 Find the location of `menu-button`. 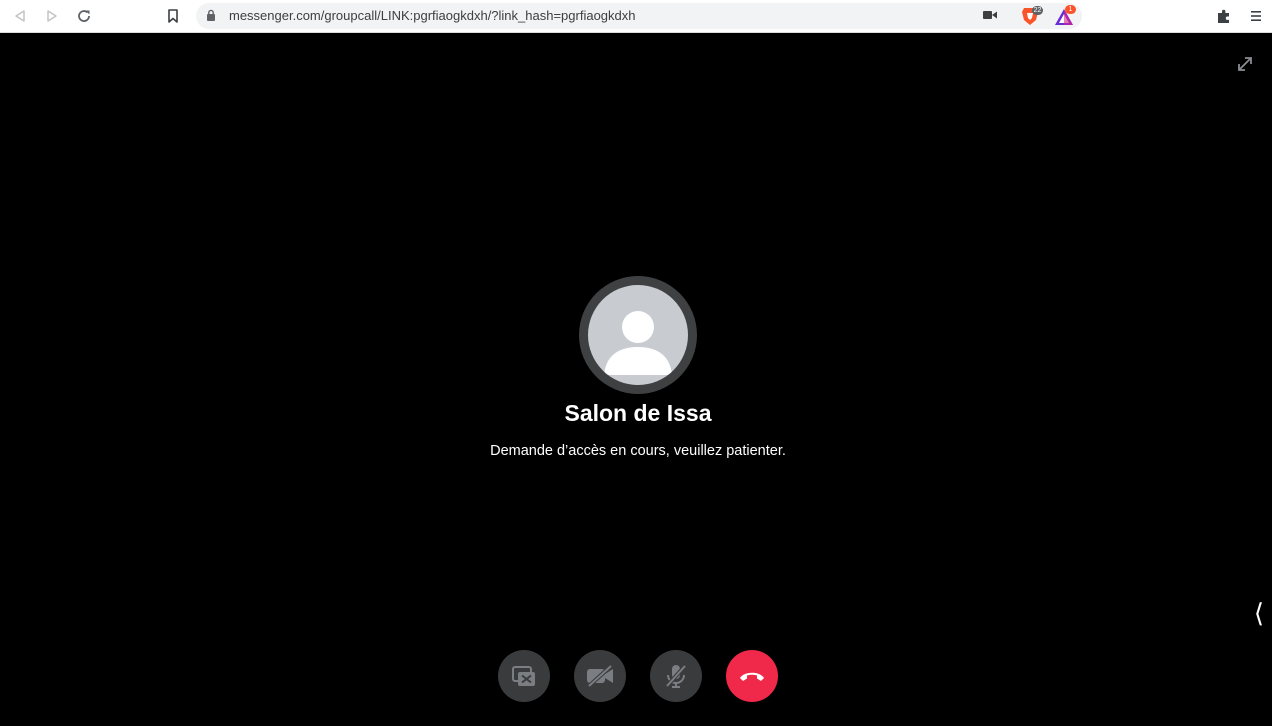

menu-button is located at coordinates (1256, 16).